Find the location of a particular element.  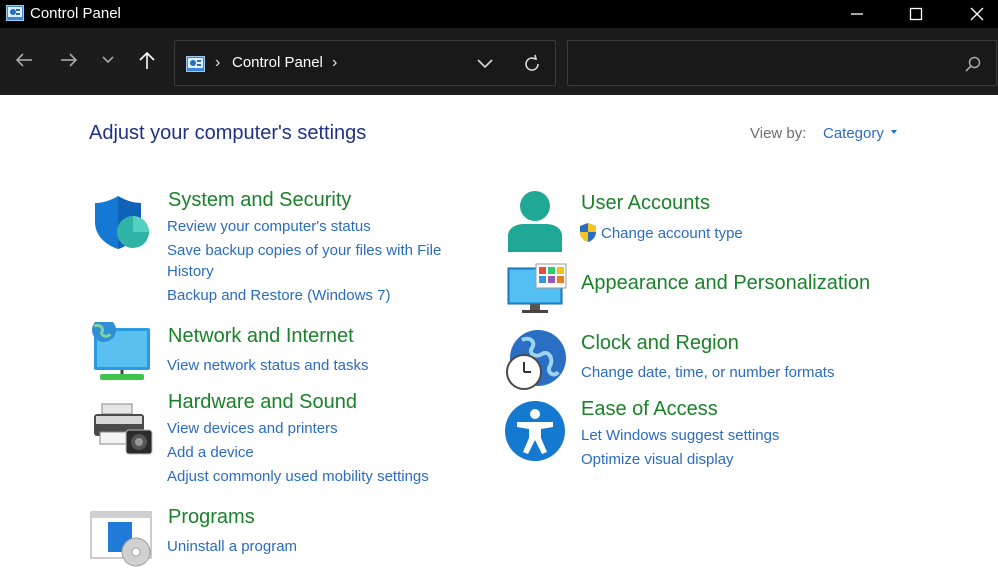

accessibility-icon is located at coordinates (535, 431).